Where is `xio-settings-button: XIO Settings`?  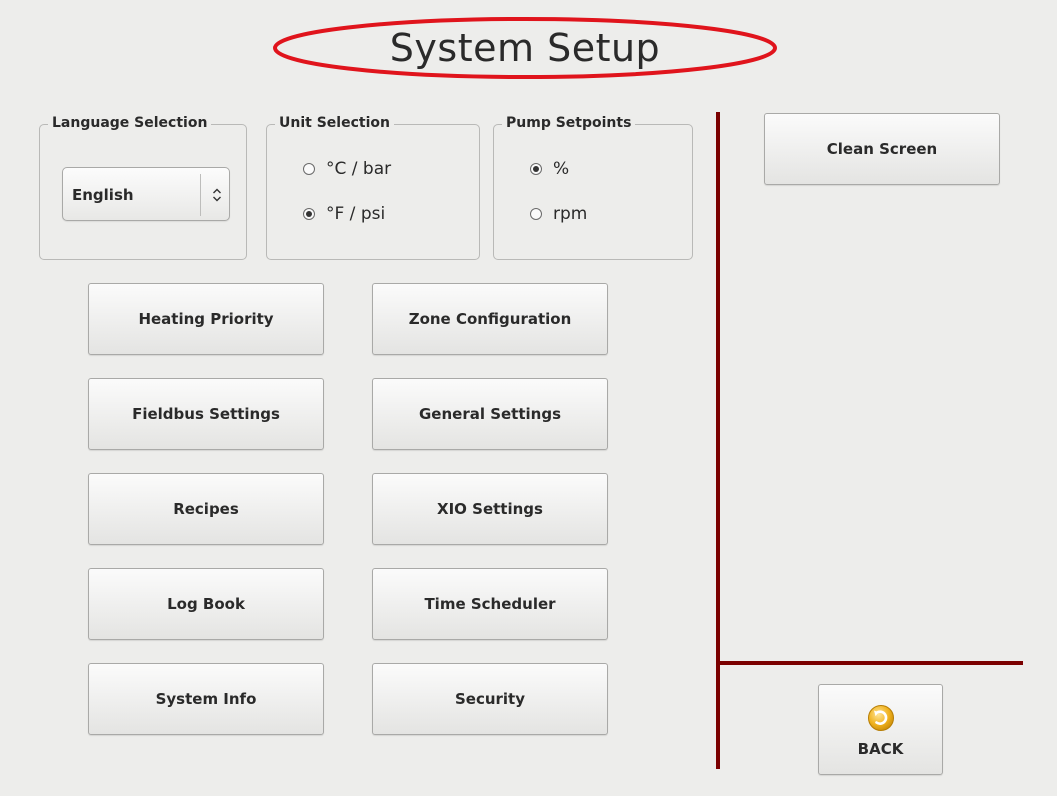
xio-settings-button: XIO Settings is located at coordinates (490, 509).